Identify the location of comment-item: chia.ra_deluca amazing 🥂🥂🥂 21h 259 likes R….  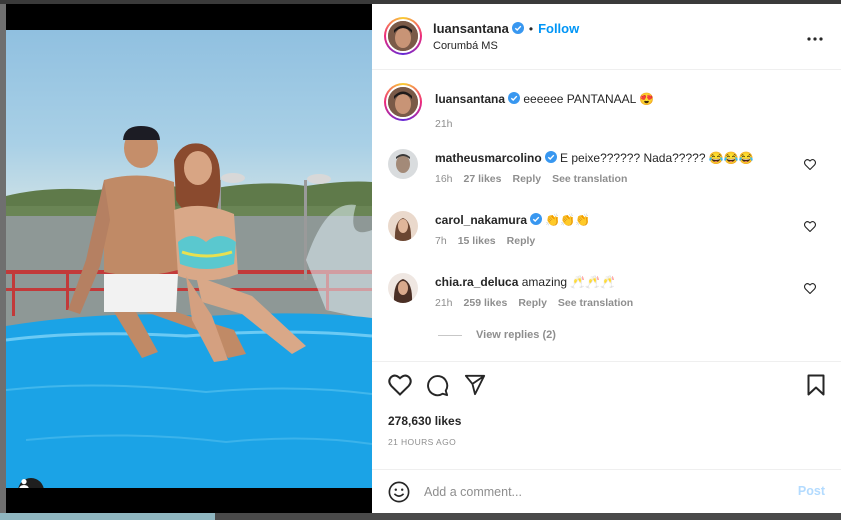
(608, 296).